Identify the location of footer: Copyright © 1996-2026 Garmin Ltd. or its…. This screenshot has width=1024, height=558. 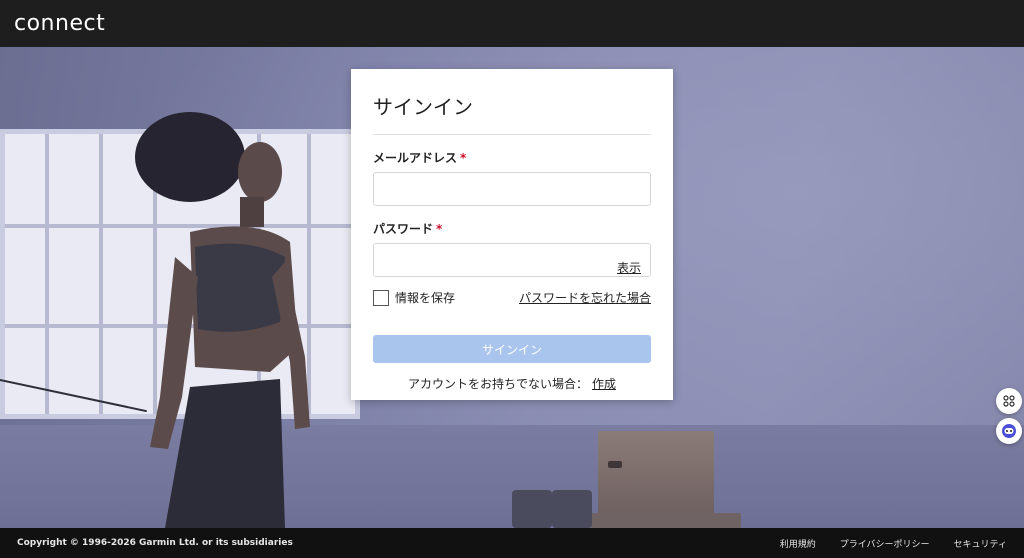
(512, 543).